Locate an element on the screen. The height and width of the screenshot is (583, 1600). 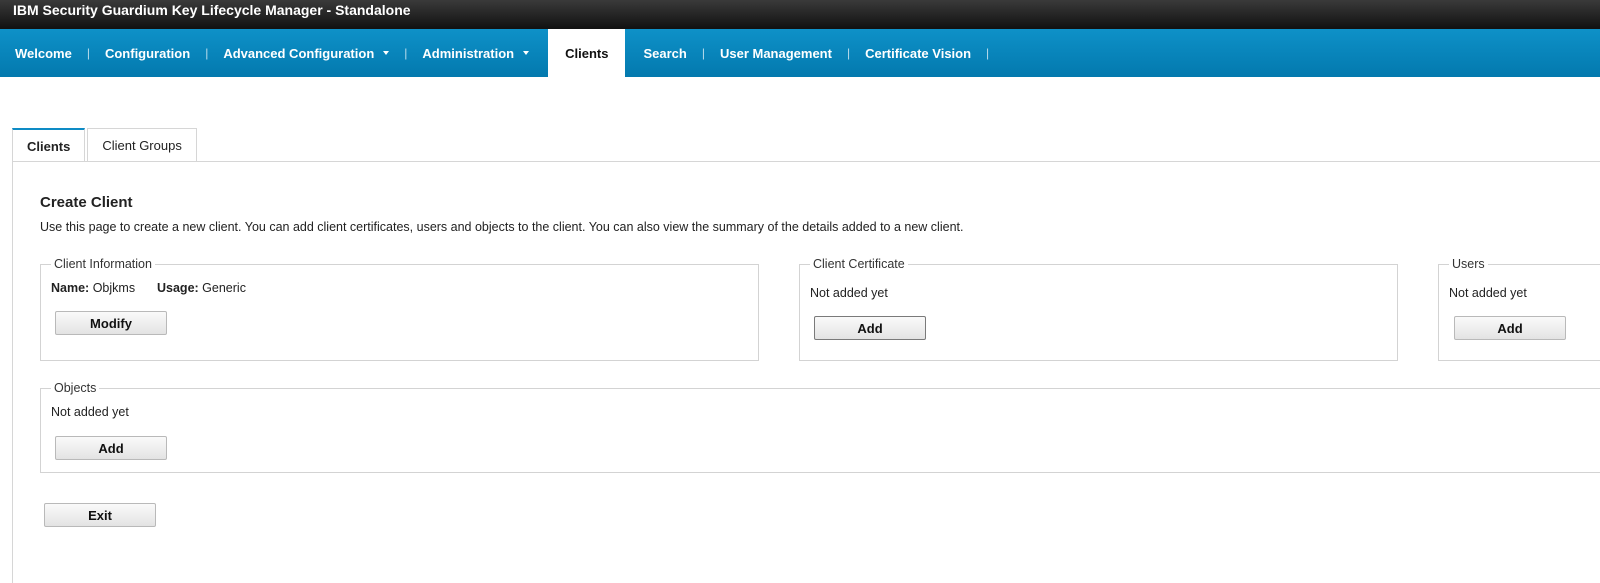
client-certificate-status: Not added yet is located at coordinates (849, 293).